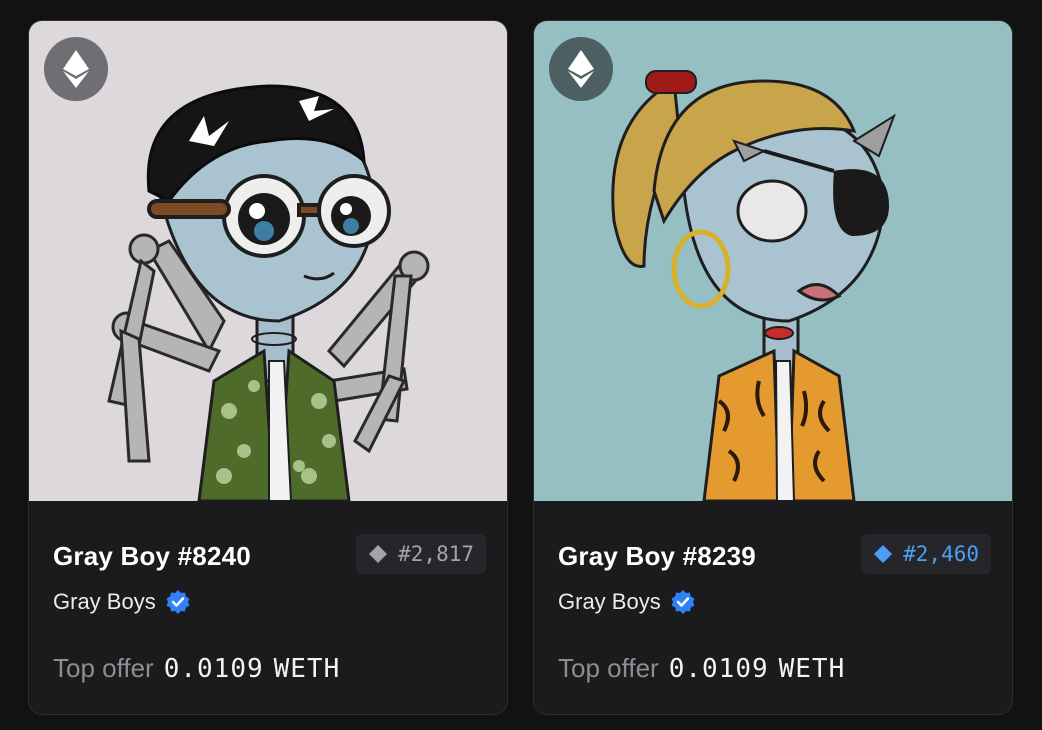 The width and height of the screenshot is (1042, 730). What do you see at coordinates (941, 554) in the screenshot?
I see `rarity-rank-value: #2,460` at bounding box center [941, 554].